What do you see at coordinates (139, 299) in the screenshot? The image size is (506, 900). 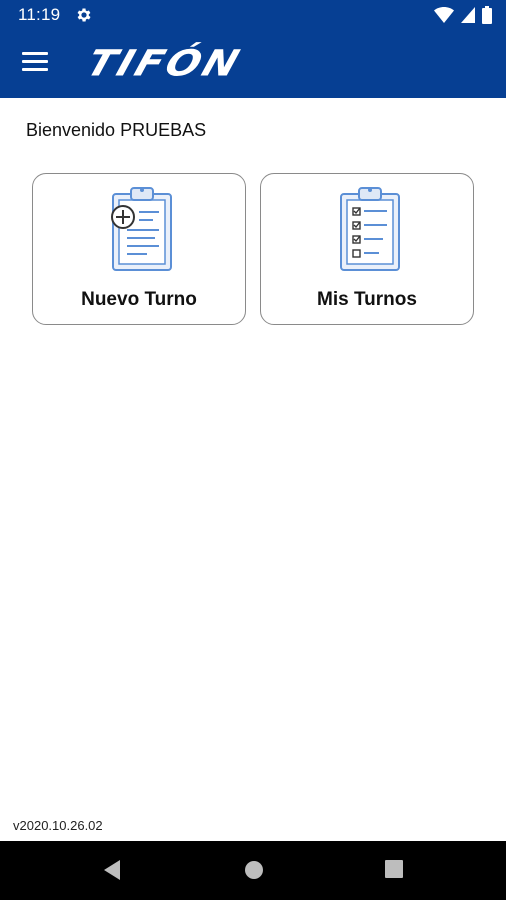 I see `new-appointment-label: Nuevo Turno` at bounding box center [139, 299].